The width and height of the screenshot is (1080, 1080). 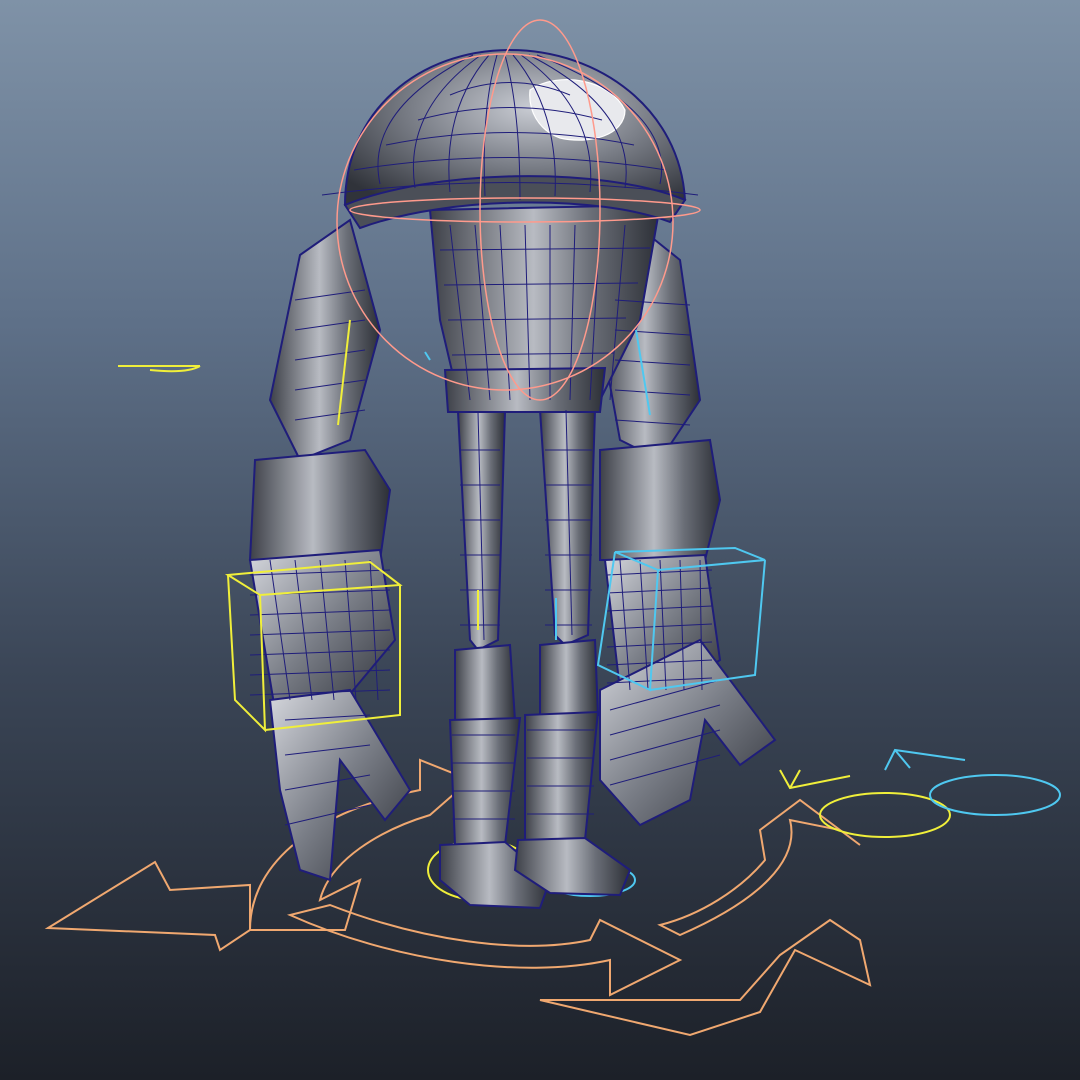 What do you see at coordinates (330, 550) in the screenshot?
I see `left-arm-mesh` at bounding box center [330, 550].